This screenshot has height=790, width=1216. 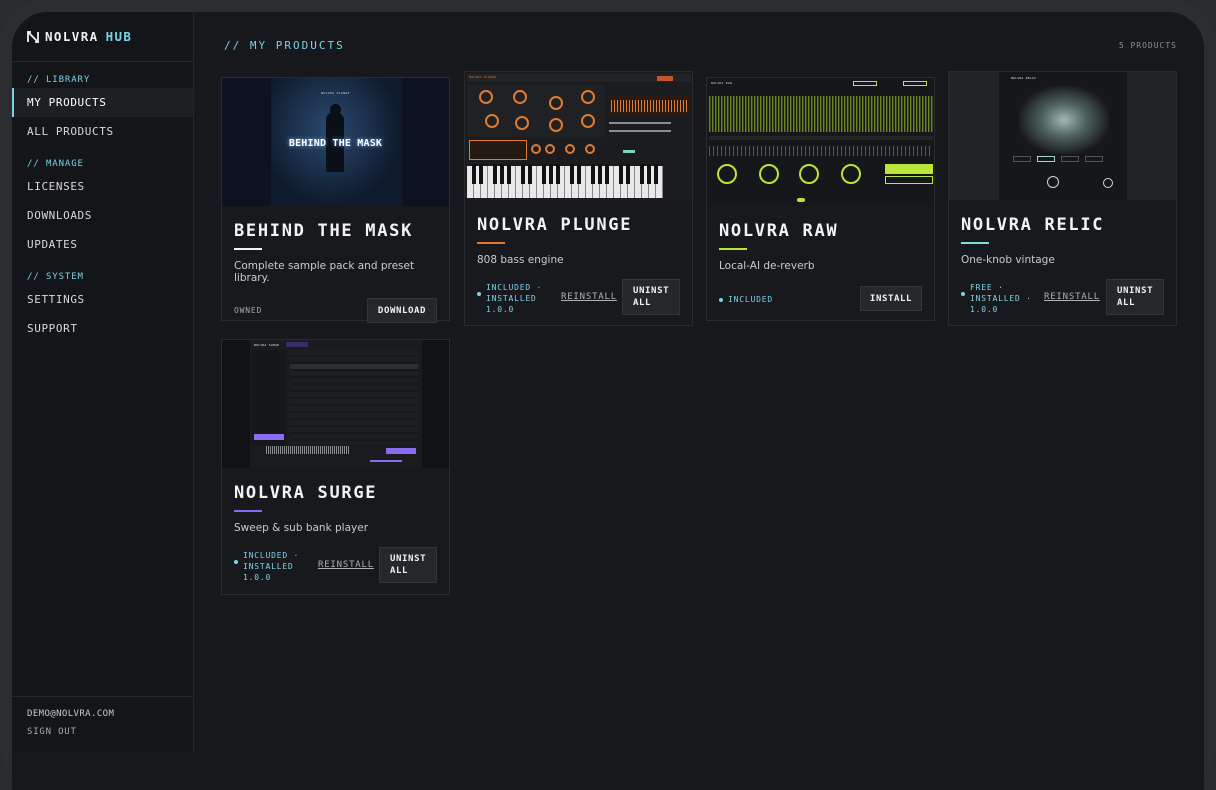 What do you see at coordinates (72, 36) in the screenshot?
I see `brand-name: NOLVRA` at bounding box center [72, 36].